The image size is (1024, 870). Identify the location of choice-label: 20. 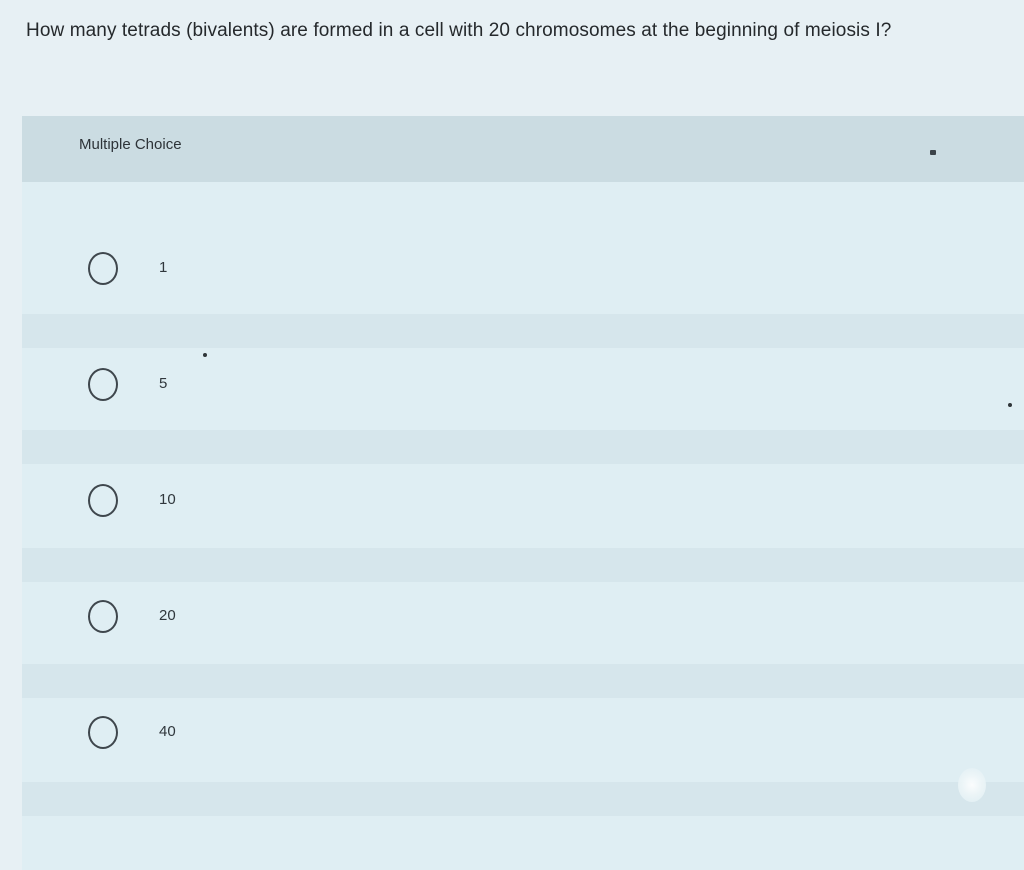
(167, 615).